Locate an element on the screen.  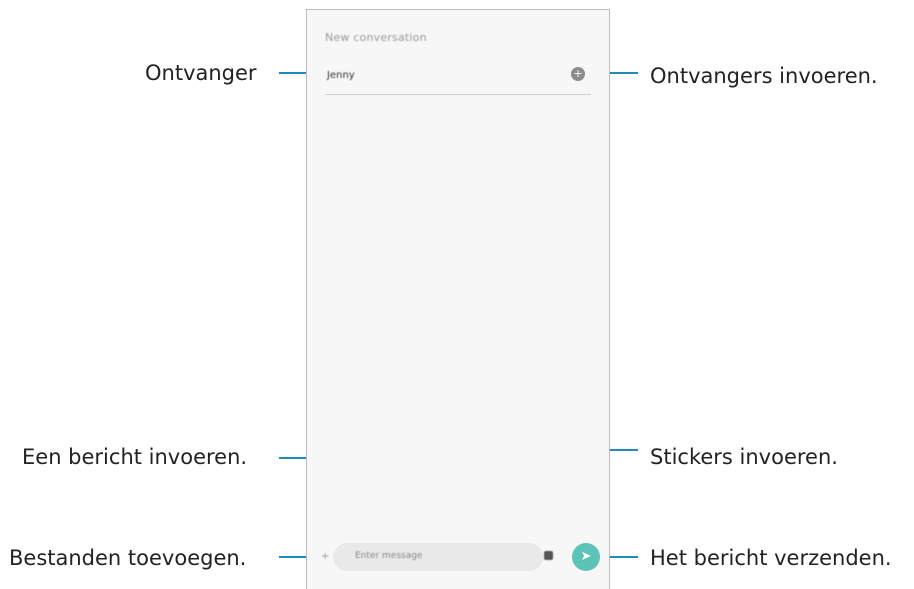
callout-enter-recipients: Ontvangers invoeren. is located at coordinates (764, 76).